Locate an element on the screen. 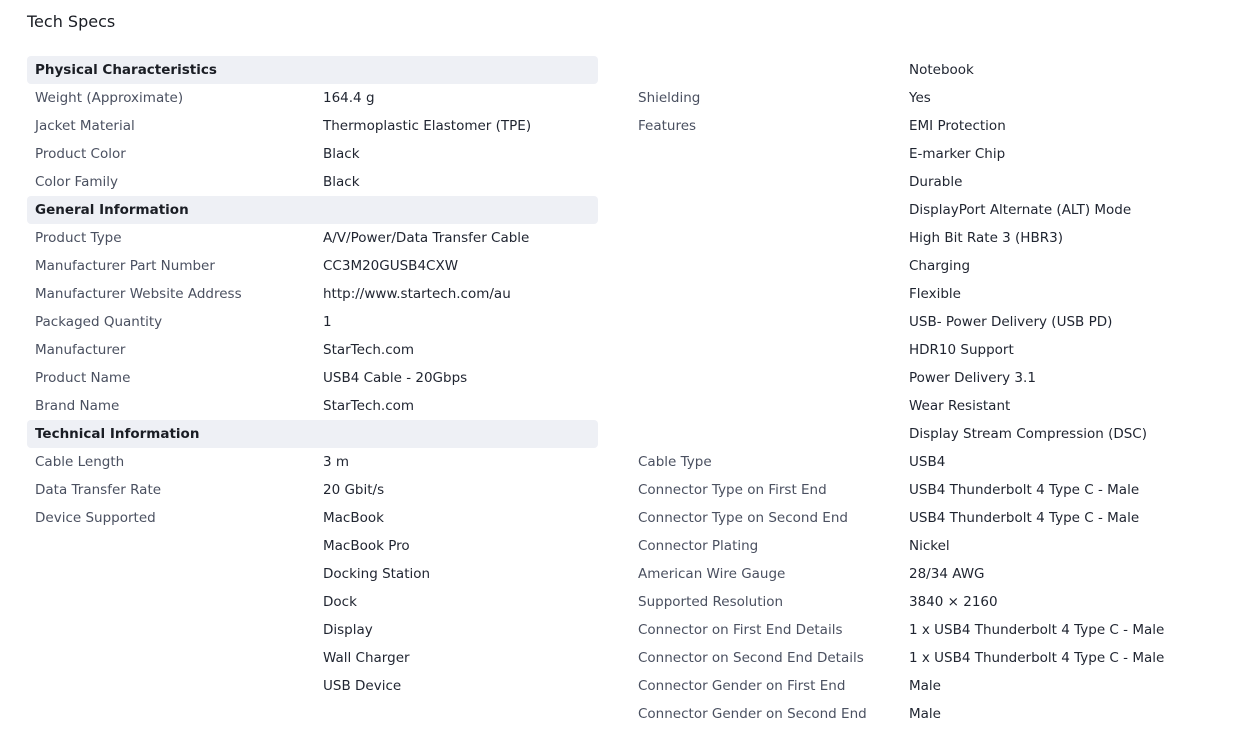  spec-row: HDR10 Support is located at coordinates (930, 350).